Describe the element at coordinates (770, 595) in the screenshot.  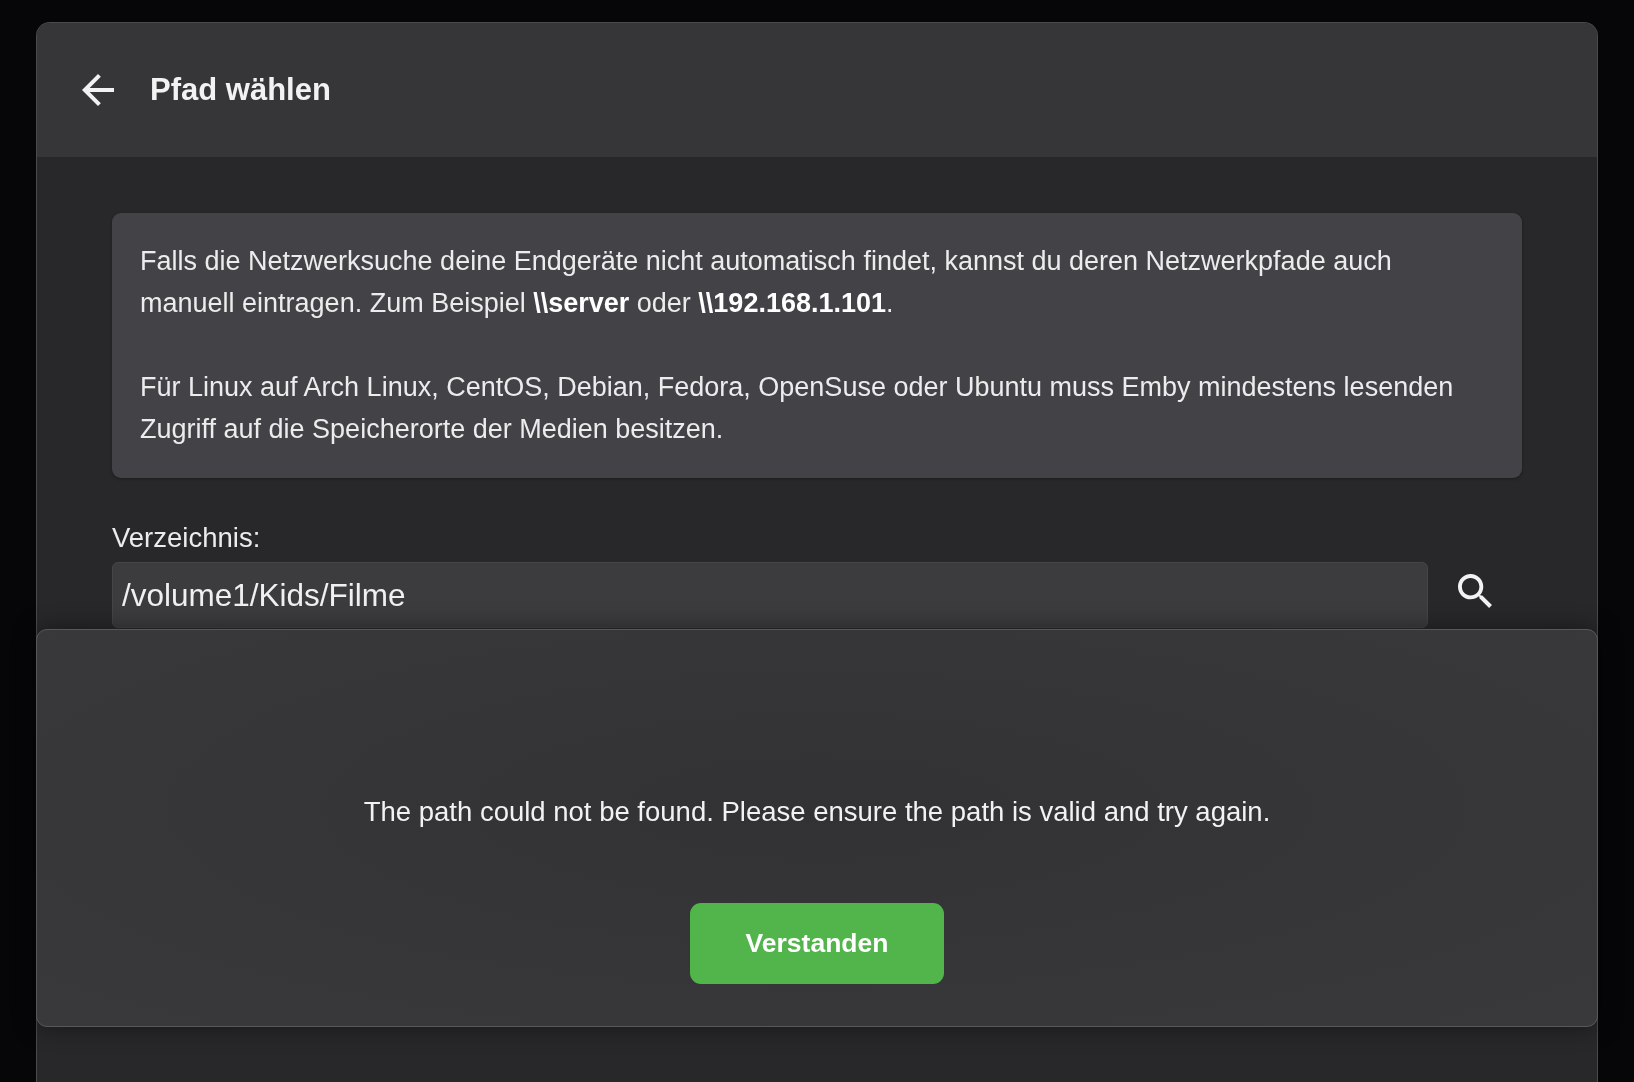
I see `directory-input: /volume1/Kids/Filme` at that location.